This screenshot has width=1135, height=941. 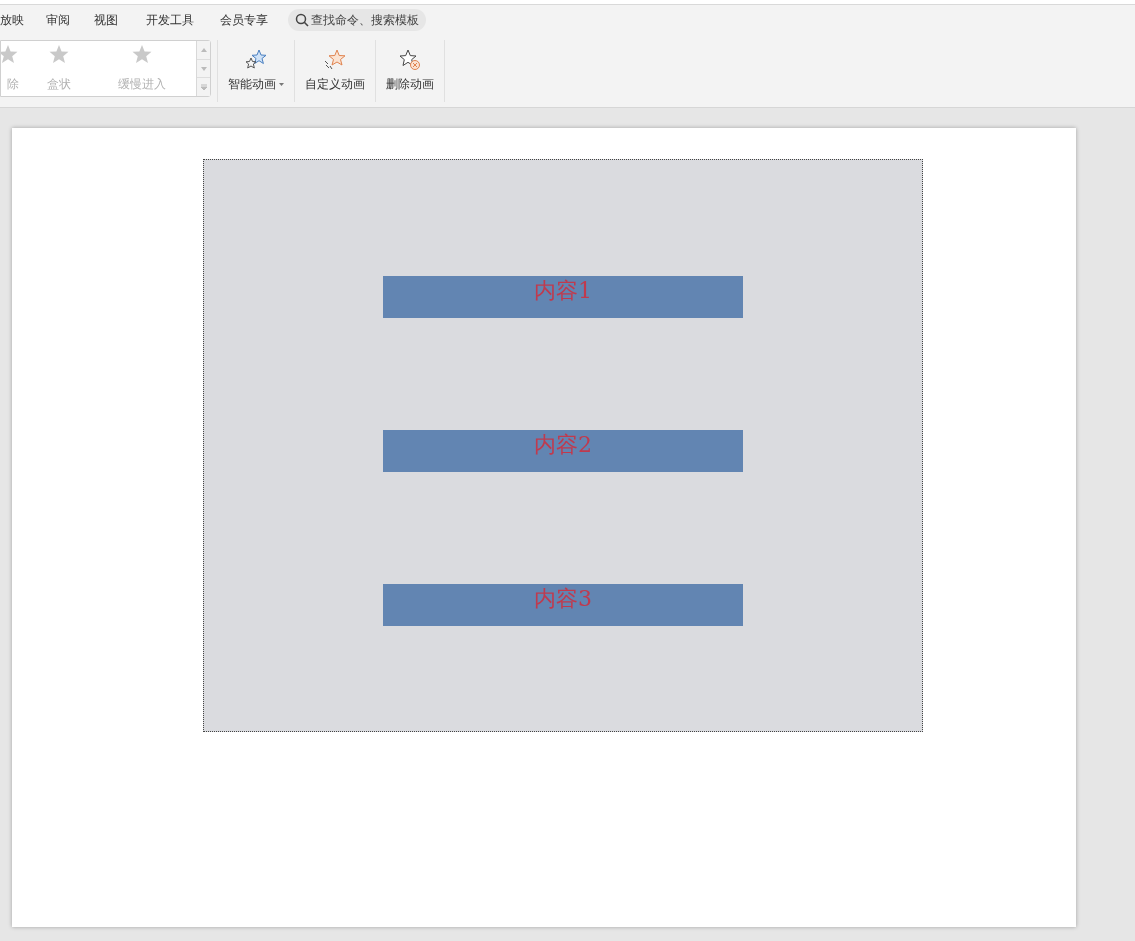 What do you see at coordinates (281, 84) in the screenshot?
I see `caret-icon` at bounding box center [281, 84].